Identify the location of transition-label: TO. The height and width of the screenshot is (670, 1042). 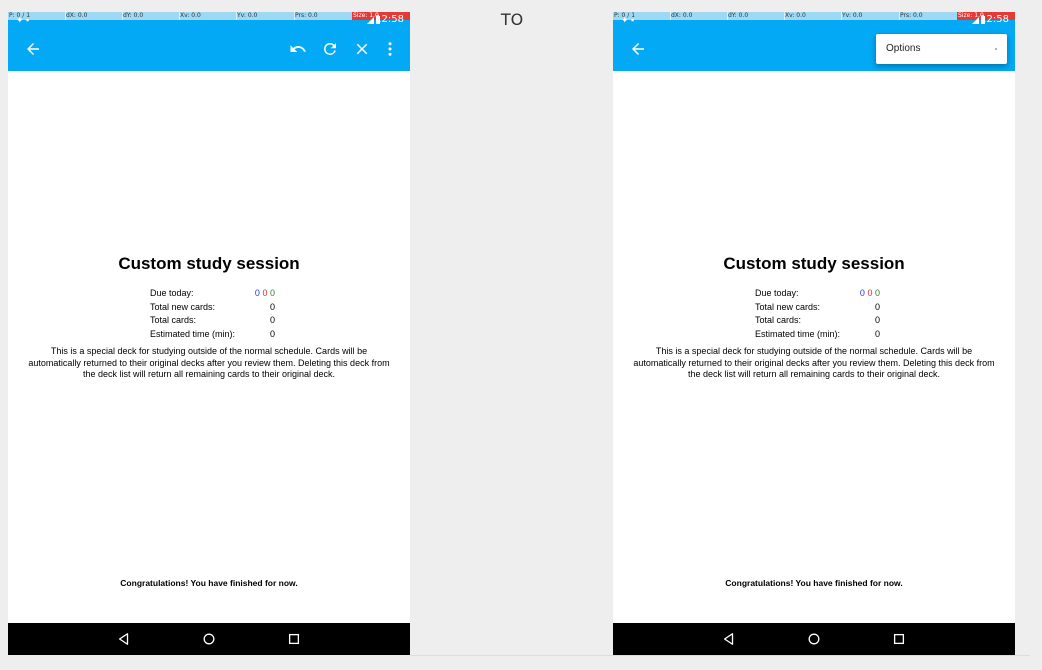
(512, 19).